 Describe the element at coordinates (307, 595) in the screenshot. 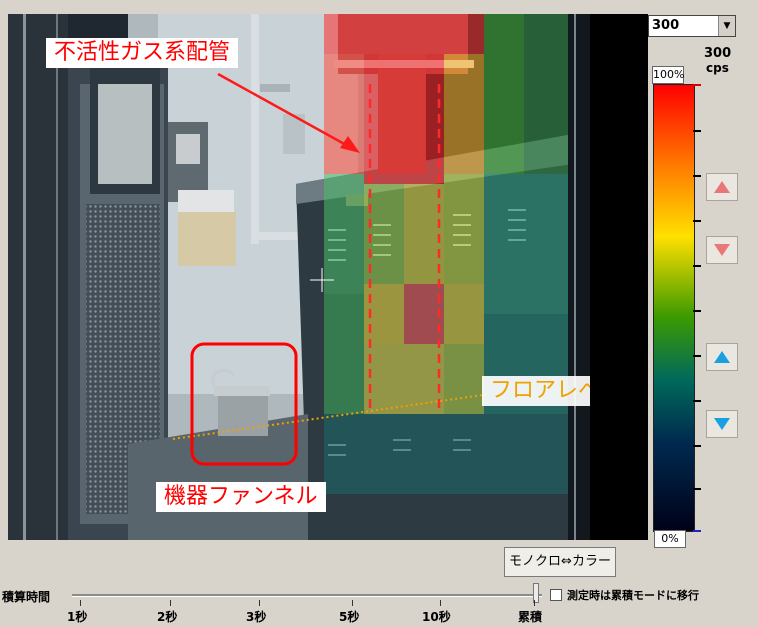

I see `accumulation-slider-track` at that location.